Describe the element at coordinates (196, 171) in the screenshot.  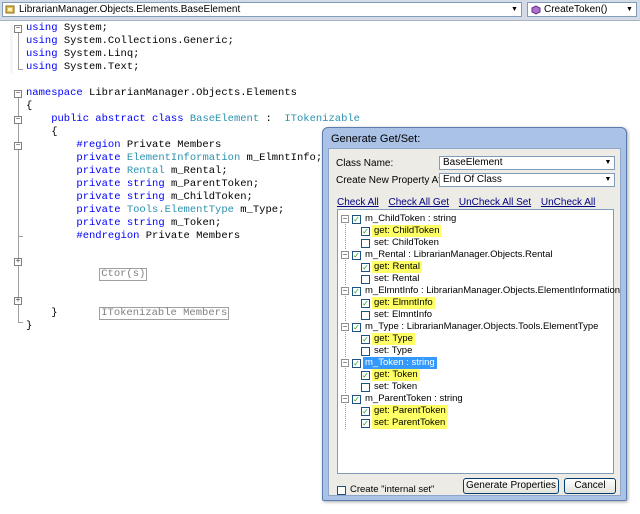
I see `code-token: m_Rental;` at that location.